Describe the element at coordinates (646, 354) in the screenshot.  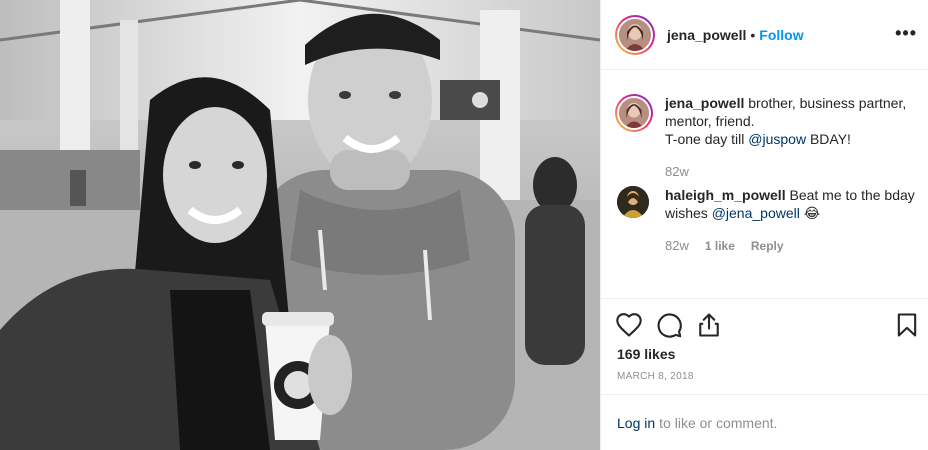
I see `likes-count: 169 likes` at that location.